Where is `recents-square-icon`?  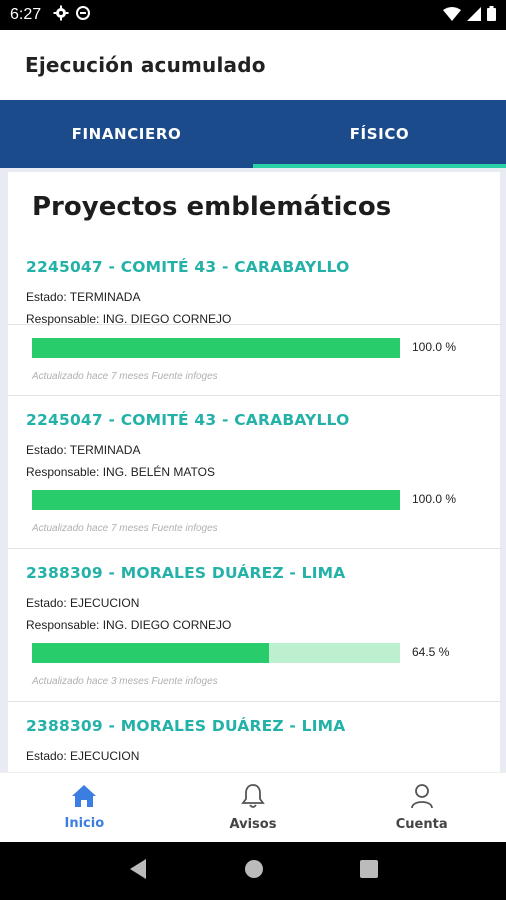
recents-square-icon is located at coordinates (369, 871).